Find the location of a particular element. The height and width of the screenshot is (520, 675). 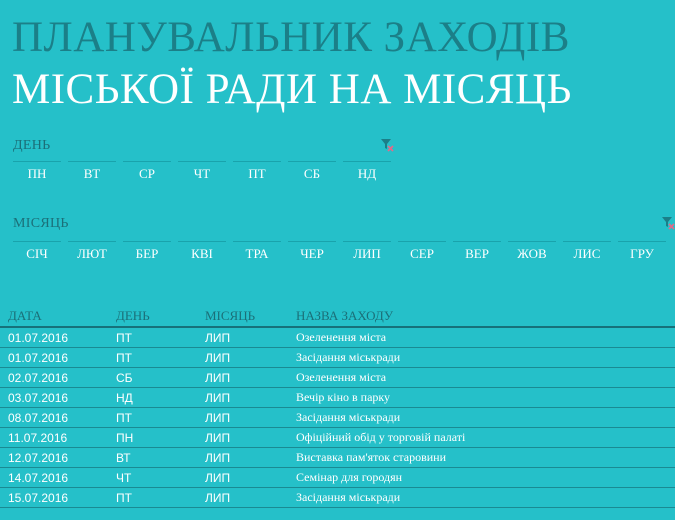

month-clear-filter-icon is located at coordinates (668, 223).